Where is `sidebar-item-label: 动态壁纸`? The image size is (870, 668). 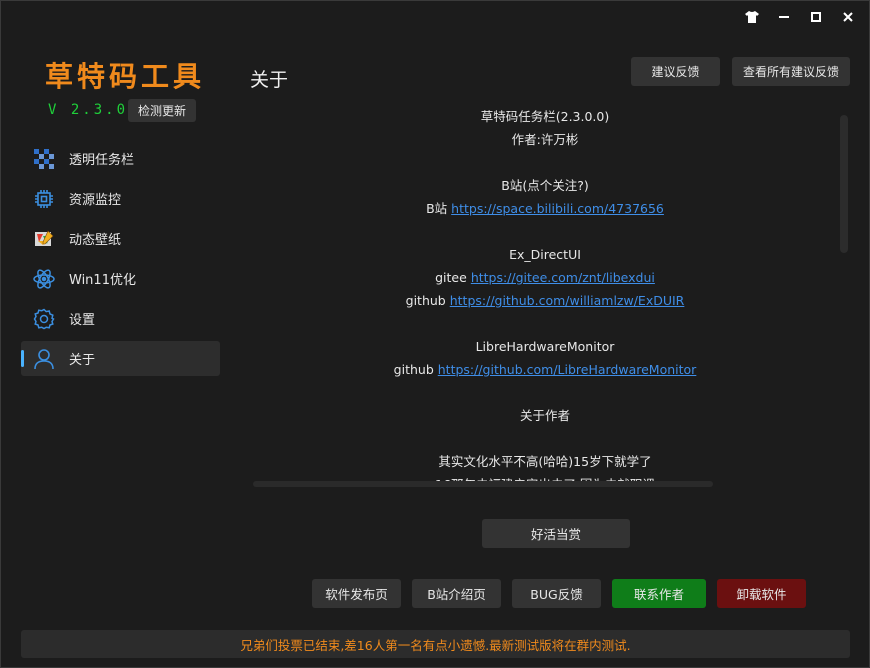 sidebar-item-label: 动态壁纸 is located at coordinates (95, 240).